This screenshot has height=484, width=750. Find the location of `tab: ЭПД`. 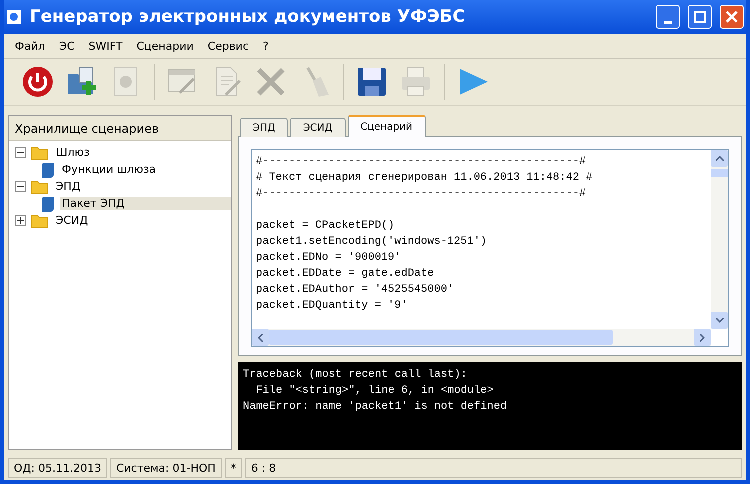

tab: ЭПД is located at coordinates (264, 127).